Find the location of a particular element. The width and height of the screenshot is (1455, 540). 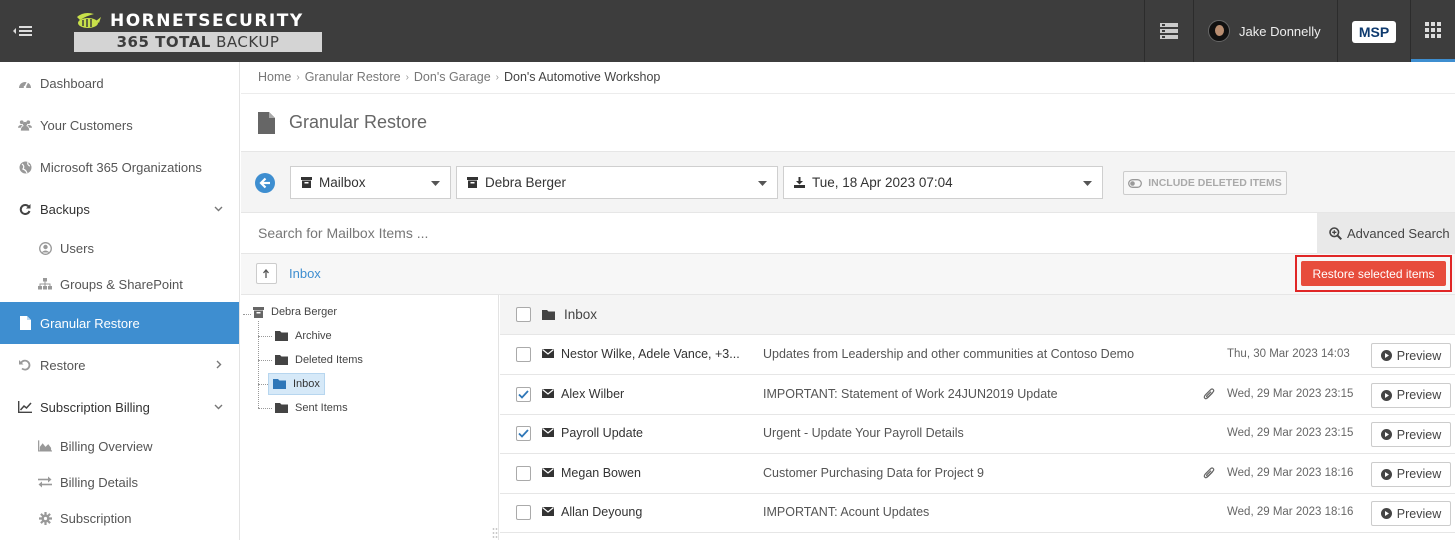

sidebar-item-your-customers: Your Customers is located at coordinates (119, 125).